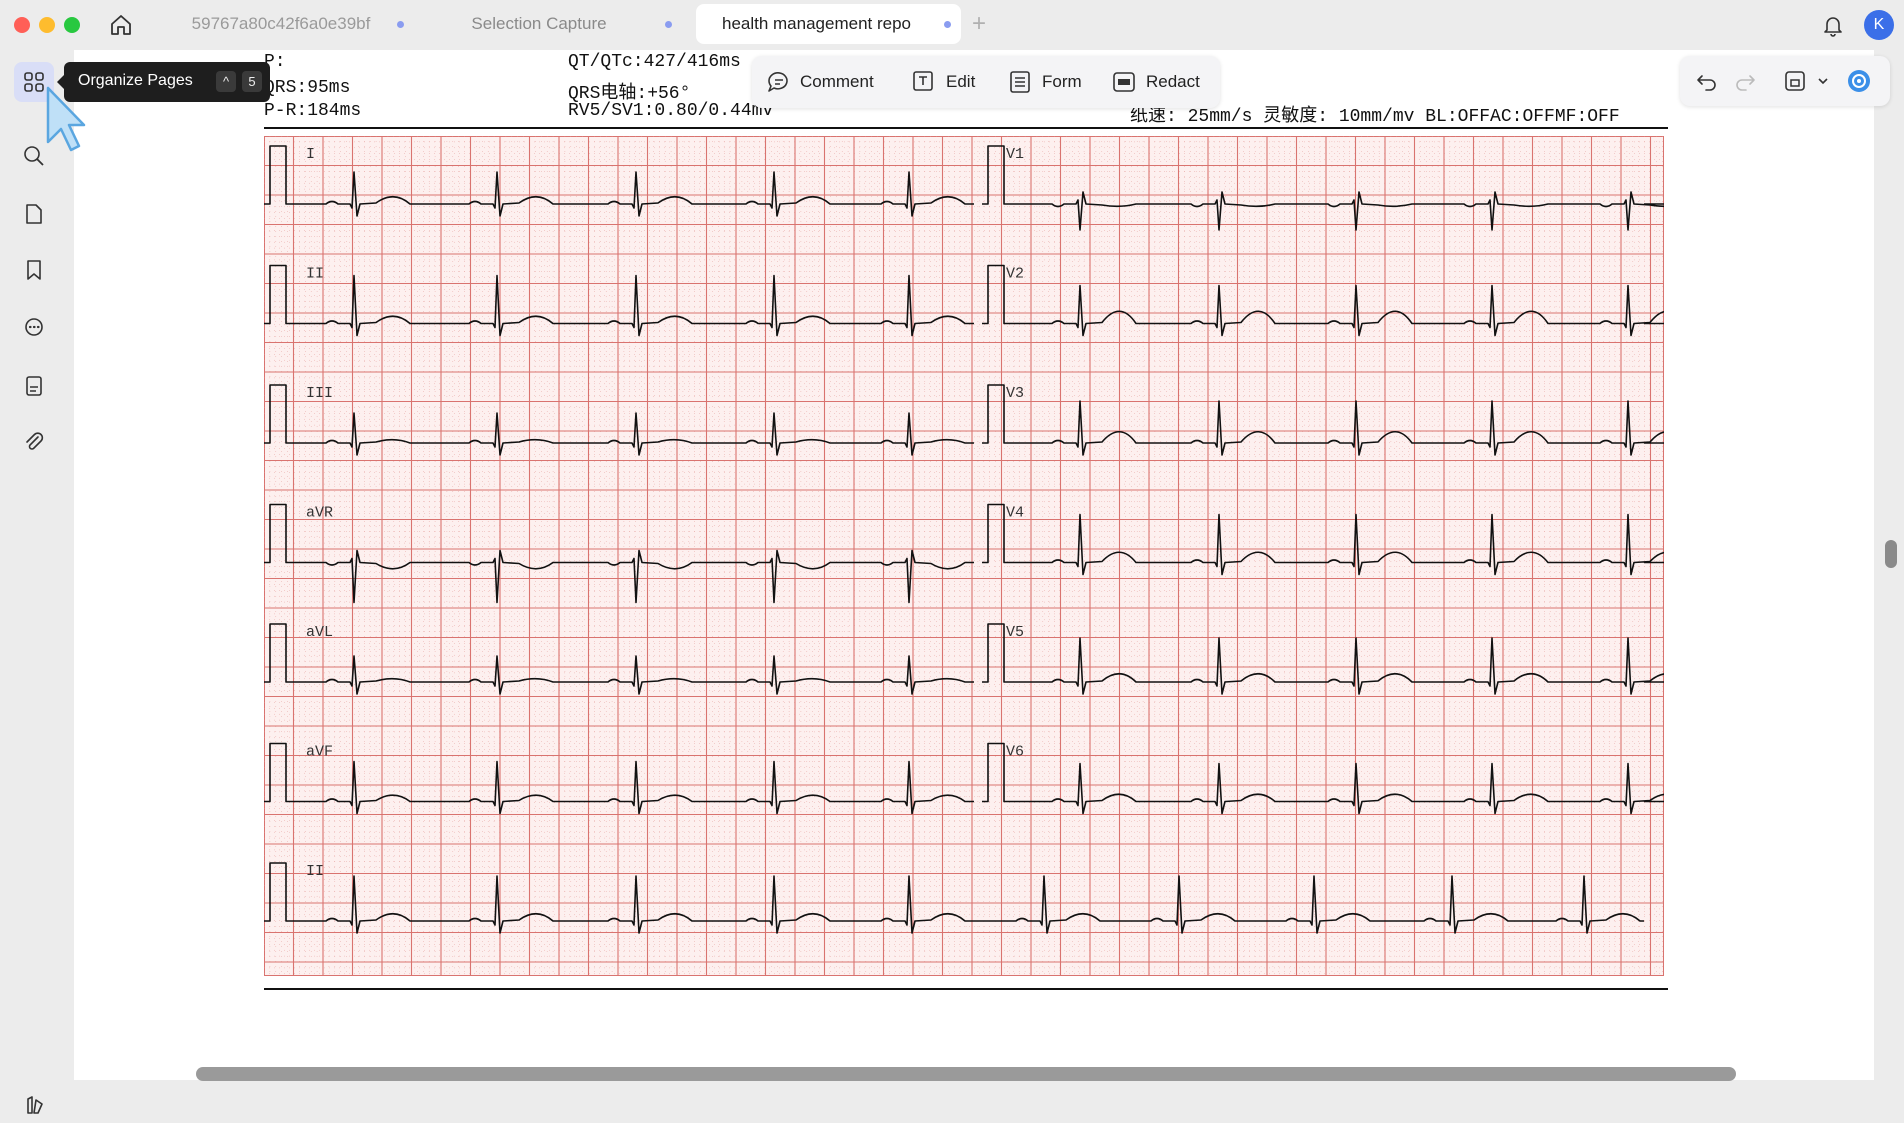 The height and width of the screenshot is (1123, 1904). Describe the element at coordinates (34, 270) in the screenshot. I see `bookmark-icon` at that location.